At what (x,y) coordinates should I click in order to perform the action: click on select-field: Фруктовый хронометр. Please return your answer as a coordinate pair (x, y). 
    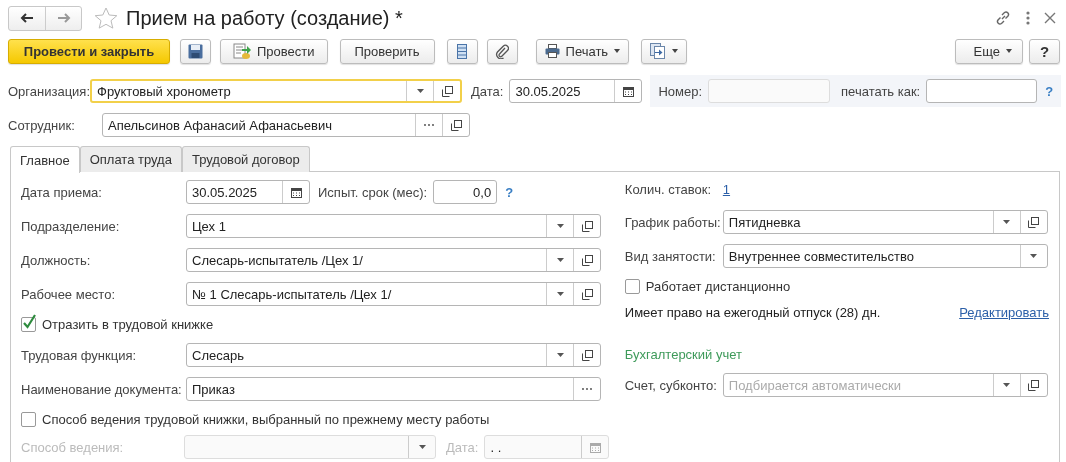
    Looking at the image, I should click on (276, 91).